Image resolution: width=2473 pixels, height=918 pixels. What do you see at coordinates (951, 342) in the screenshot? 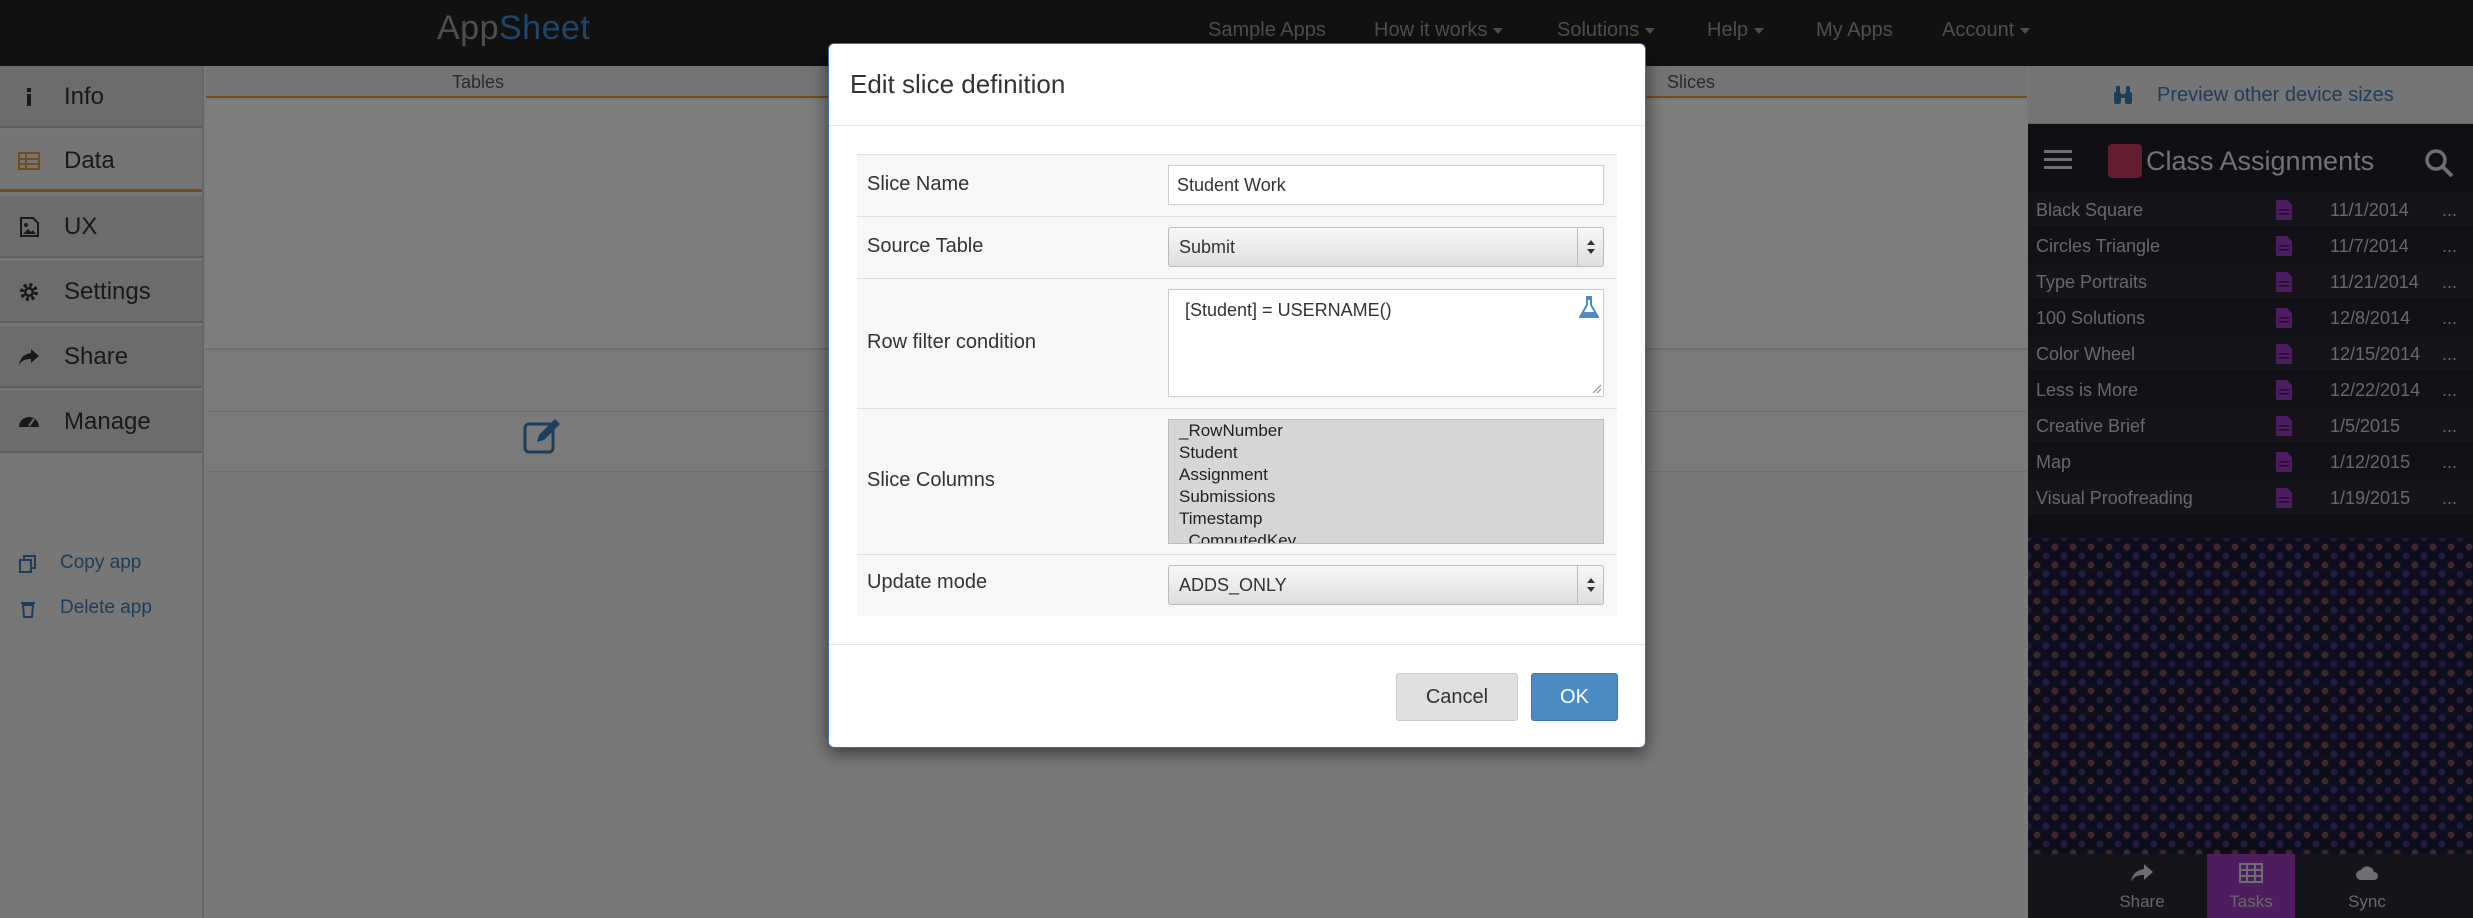
I see `row-filter-label: Row filter condition` at bounding box center [951, 342].